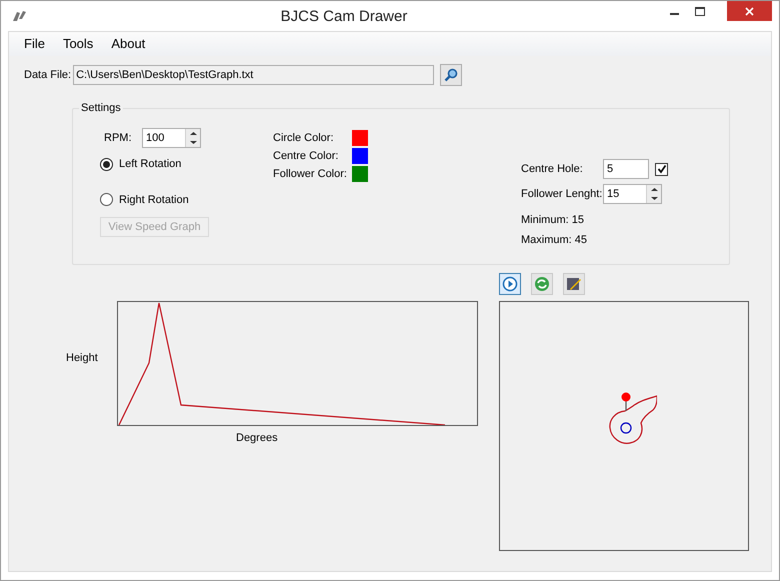 This screenshot has height=581, width=780. What do you see at coordinates (171, 138) in the screenshot?
I see `rpm-spinner: 100` at bounding box center [171, 138].